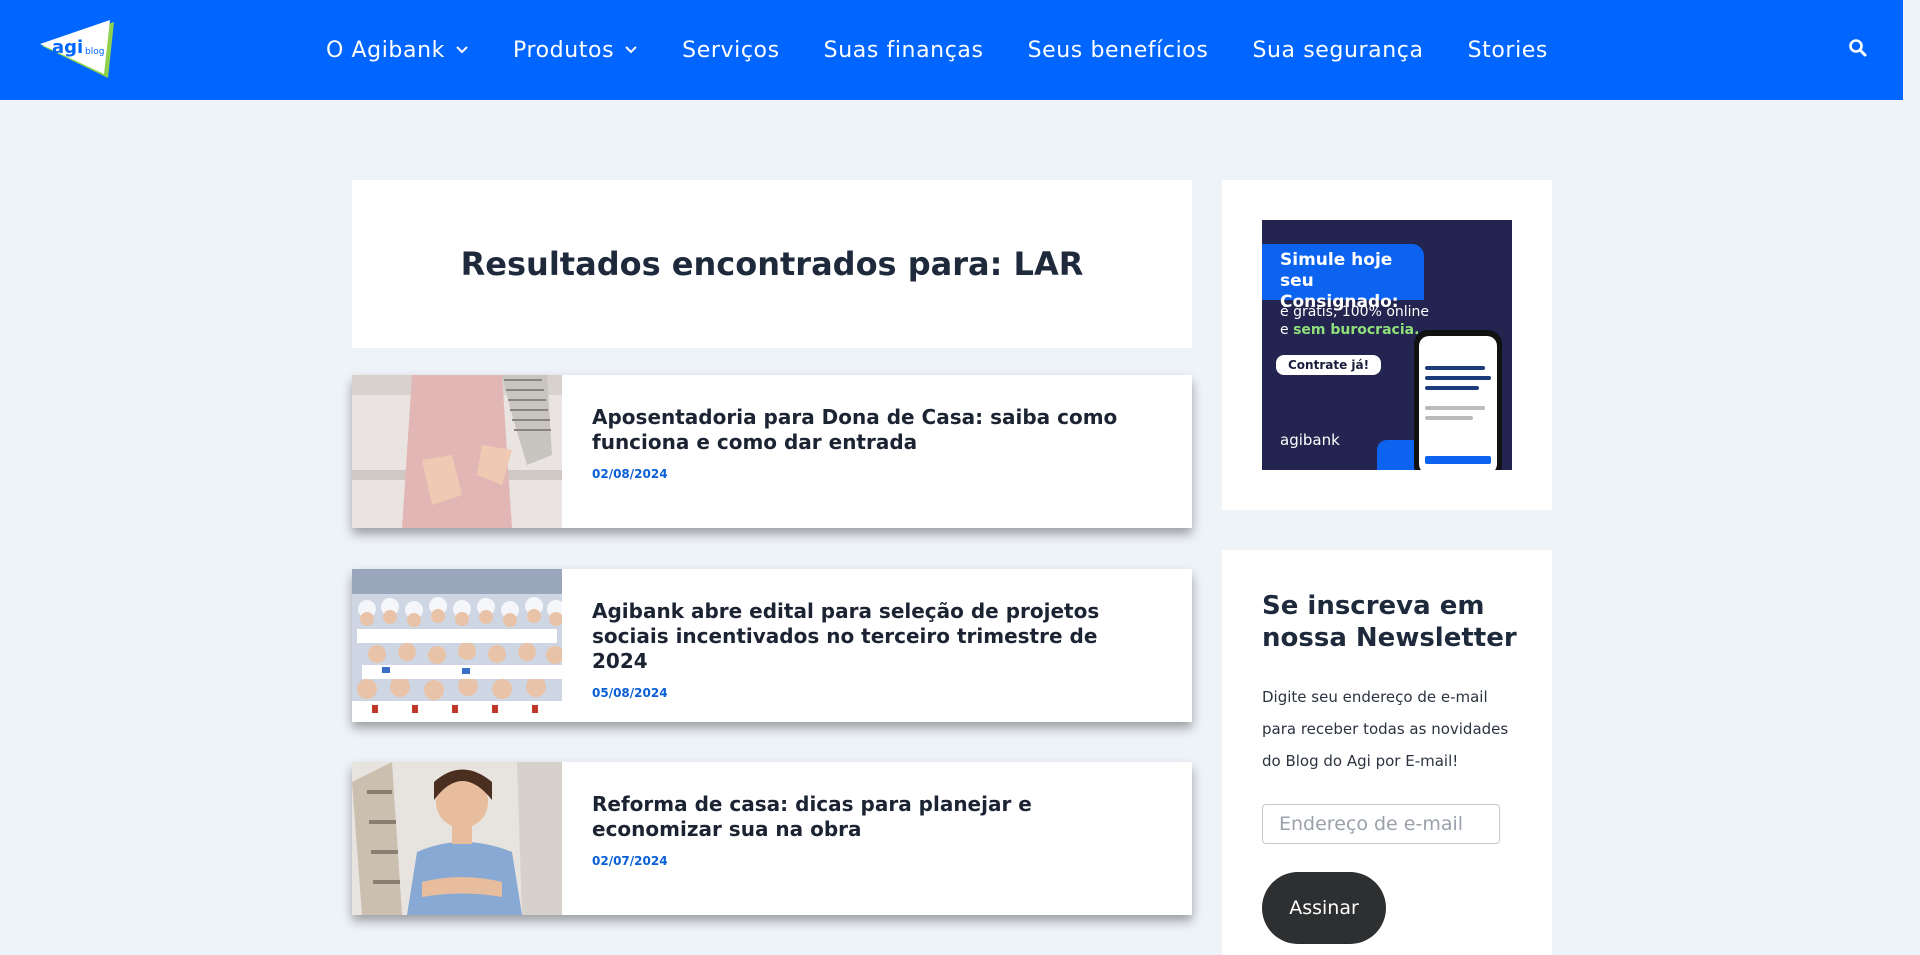 This screenshot has width=1920, height=955. I want to click on svg-text: blog, so click(94, 52).